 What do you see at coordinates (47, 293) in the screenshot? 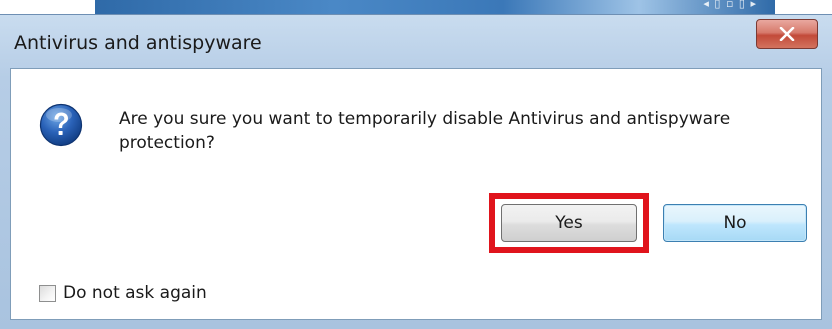
I see `do-not-ask-again-checkbox` at bounding box center [47, 293].